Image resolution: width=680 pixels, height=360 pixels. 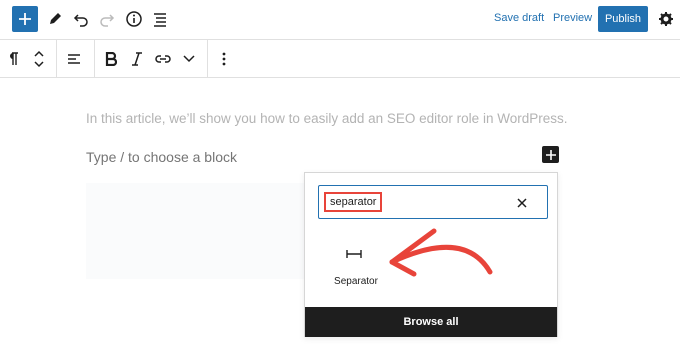 I want to click on redo-icon, so click(x=107, y=20).